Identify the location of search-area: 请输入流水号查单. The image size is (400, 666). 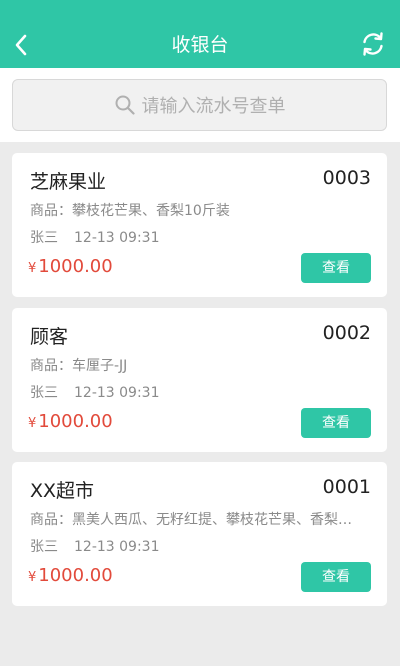
(200, 105).